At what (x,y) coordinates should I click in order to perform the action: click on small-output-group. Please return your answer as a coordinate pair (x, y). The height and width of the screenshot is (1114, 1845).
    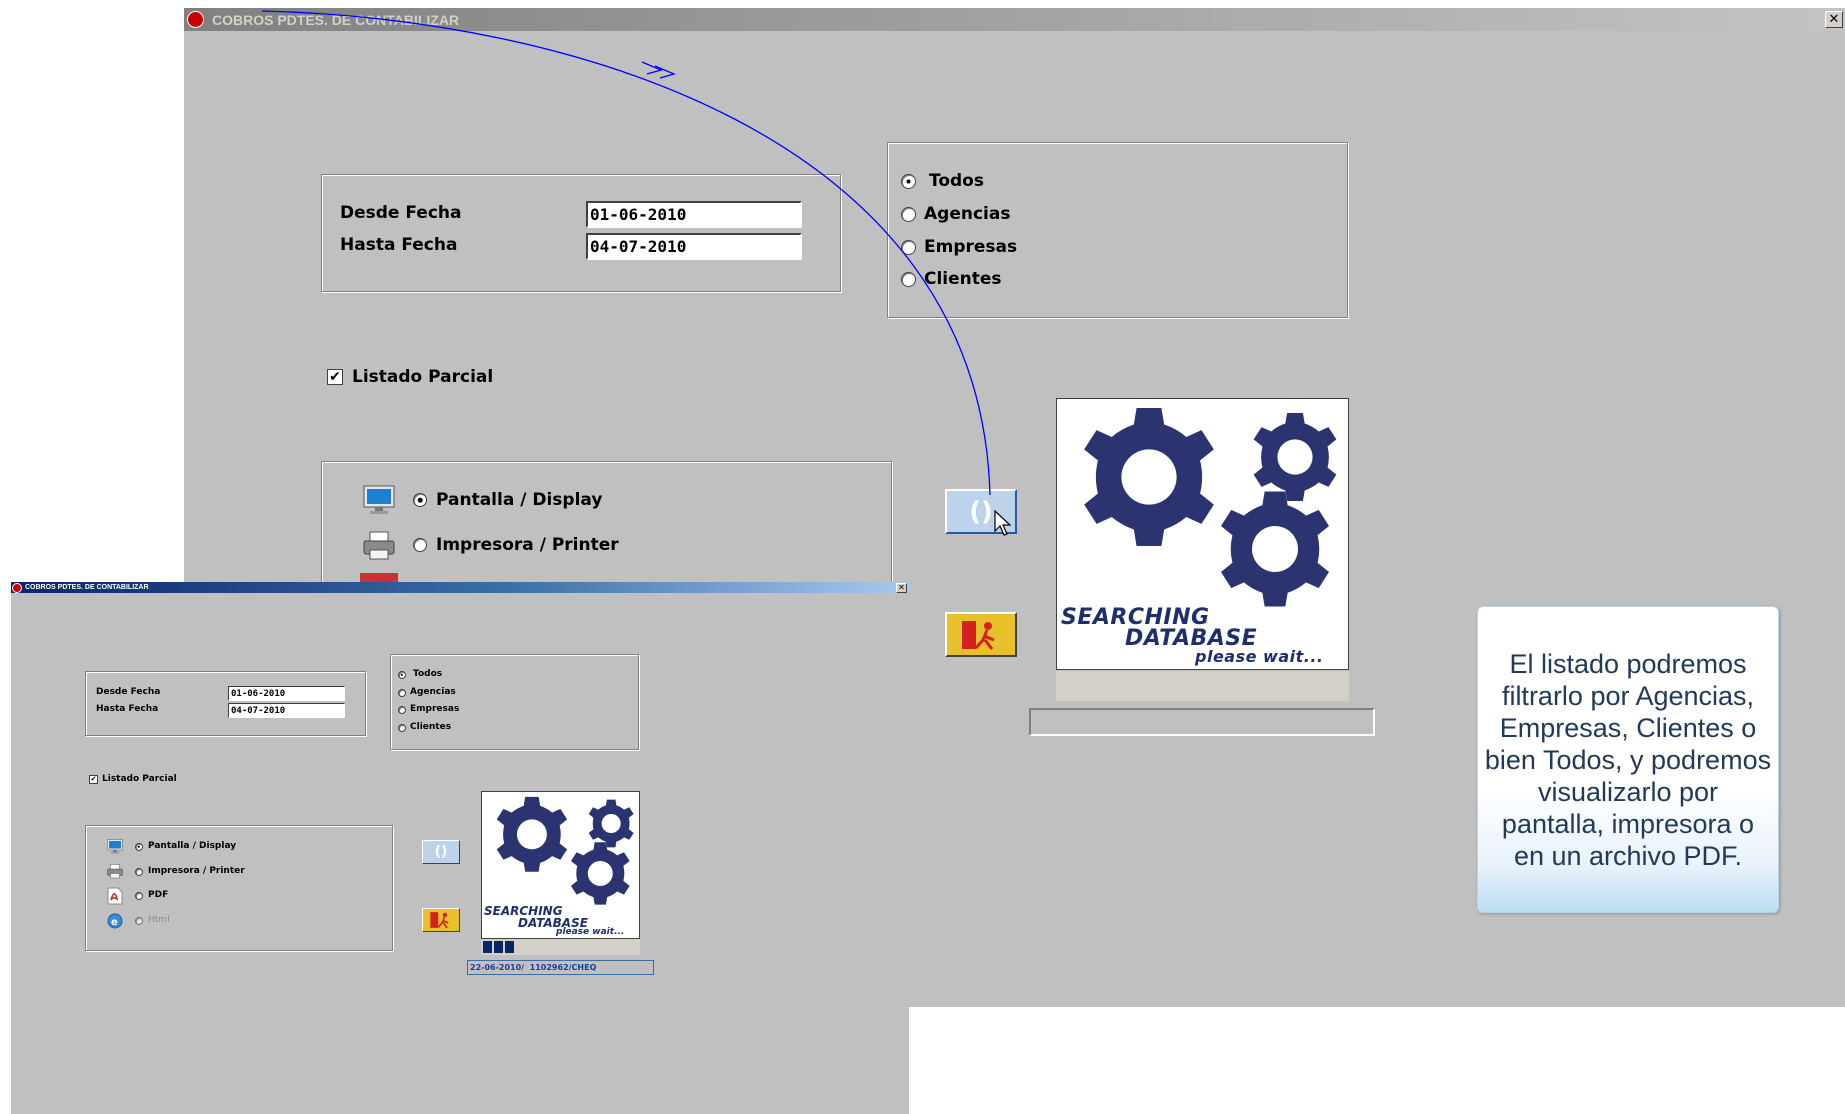
    Looking at the image, I should click on (239, 888).